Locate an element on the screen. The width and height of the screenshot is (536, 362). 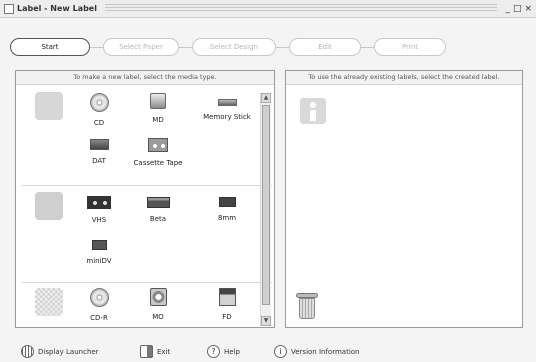
trash-icon is located at coordinates (307, 306).